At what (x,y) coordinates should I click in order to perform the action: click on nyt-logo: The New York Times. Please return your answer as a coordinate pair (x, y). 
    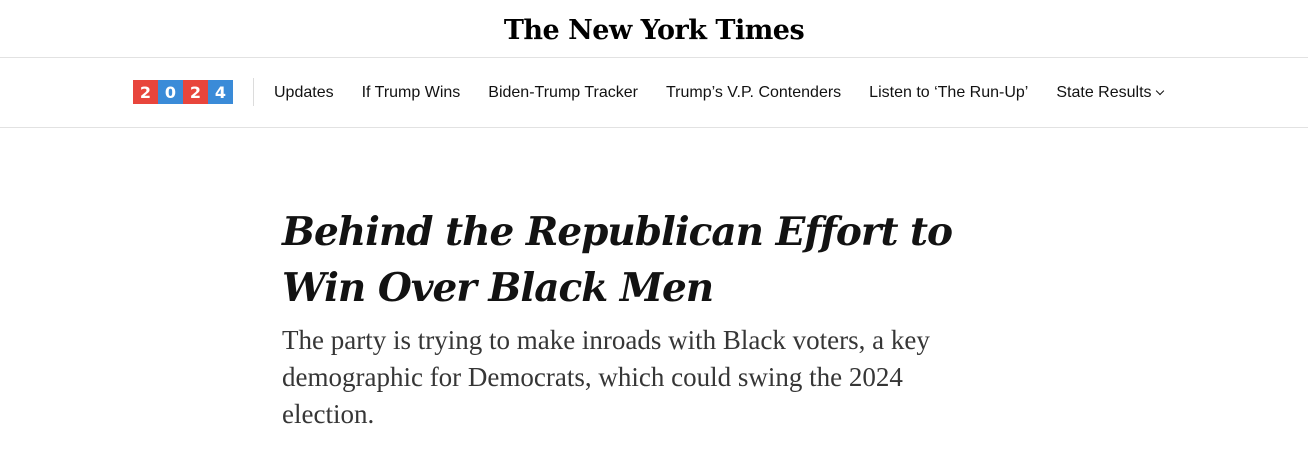
    Looking at the image, I should click on (654, 30).